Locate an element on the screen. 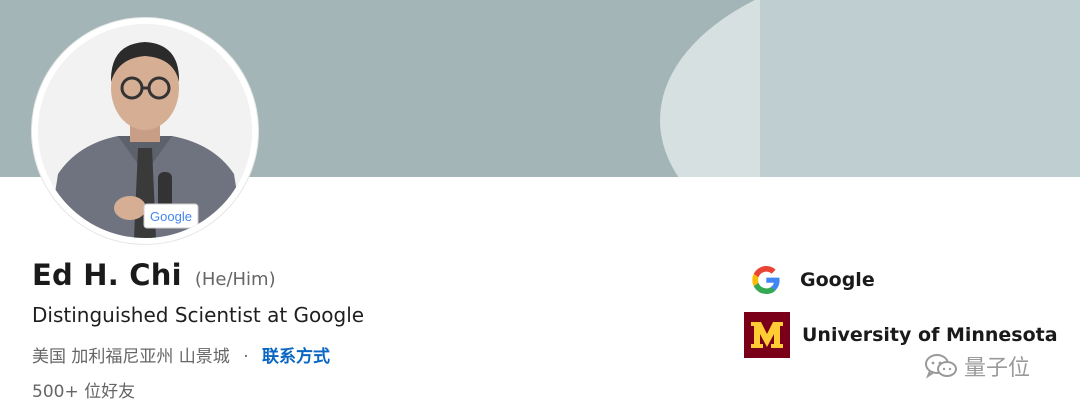  profile-photo: Google is located at coordinates (145, 131).